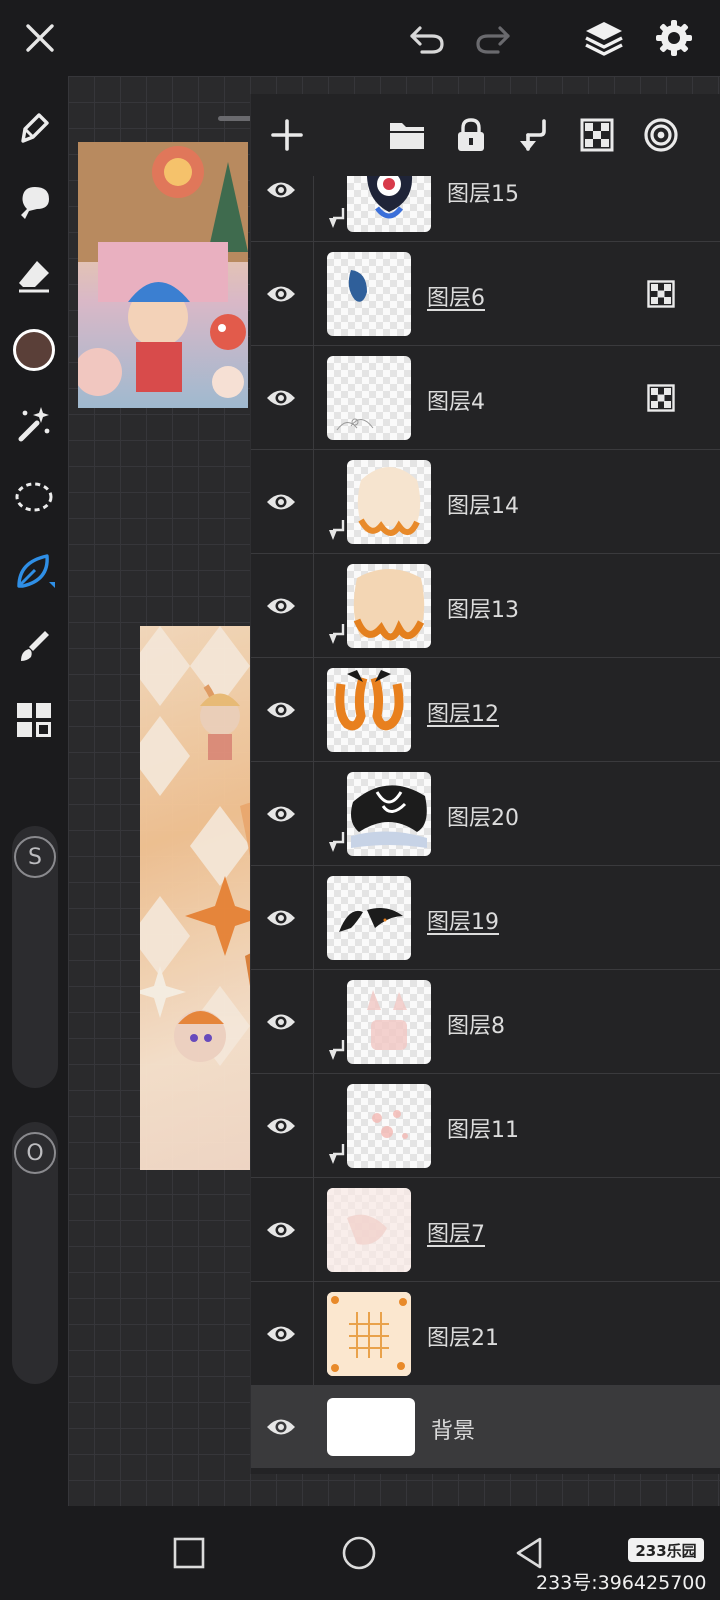 This screenshot has width=720, height=1600. I want to click on layer-row: 图层19, so click(485, 918).